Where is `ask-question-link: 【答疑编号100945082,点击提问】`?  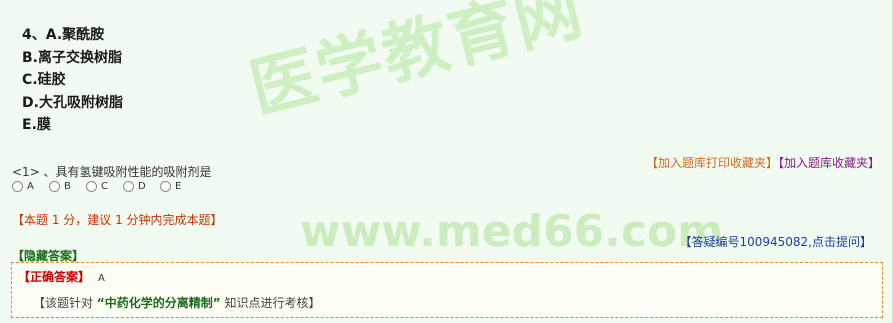 ask-question-link: 【答疑编号100945082,点击提问】 is located at coordinates (775, 241).